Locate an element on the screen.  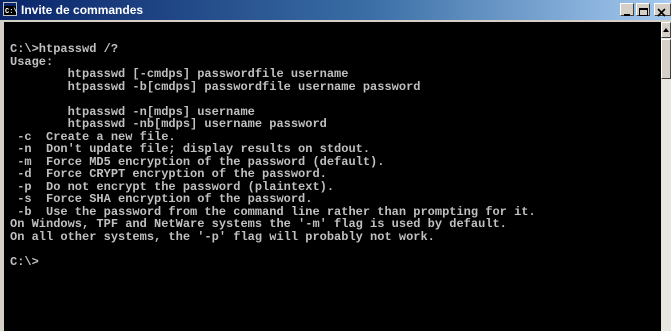
maximize-button is located at coordinates (643, 9).